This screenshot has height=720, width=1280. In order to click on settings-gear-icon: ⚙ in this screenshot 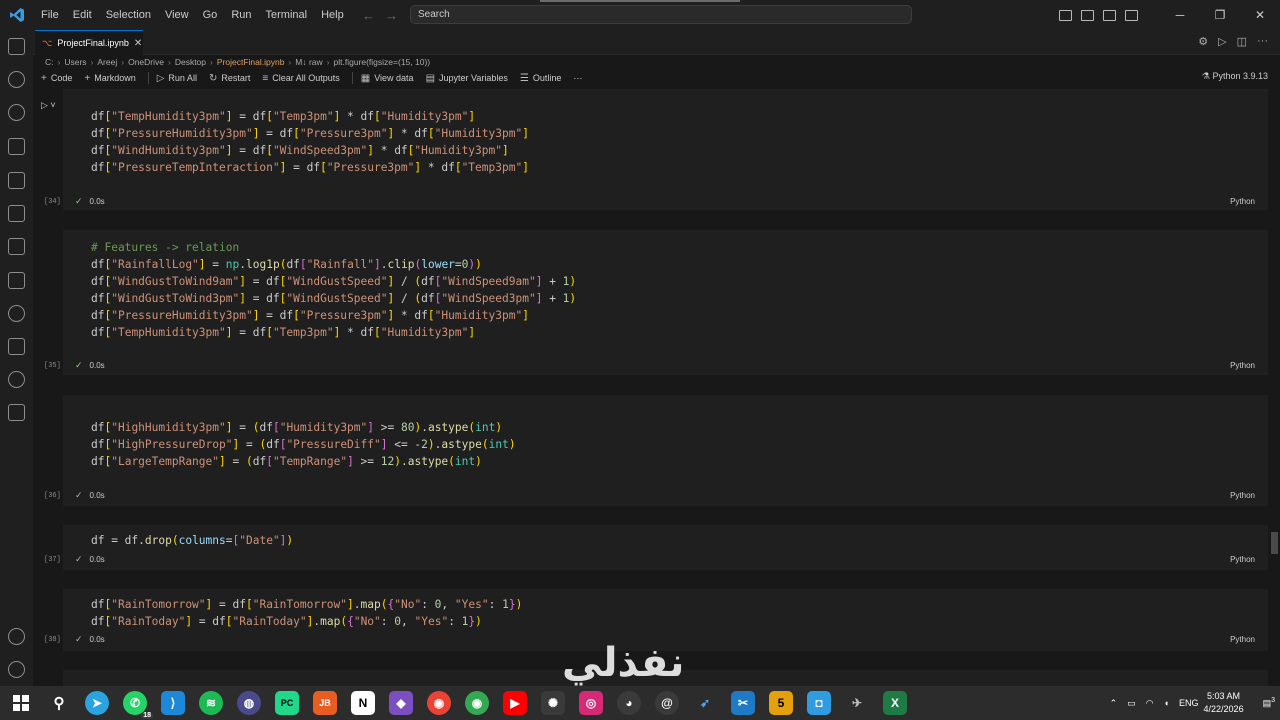, I will do `click(1203, 41)`.